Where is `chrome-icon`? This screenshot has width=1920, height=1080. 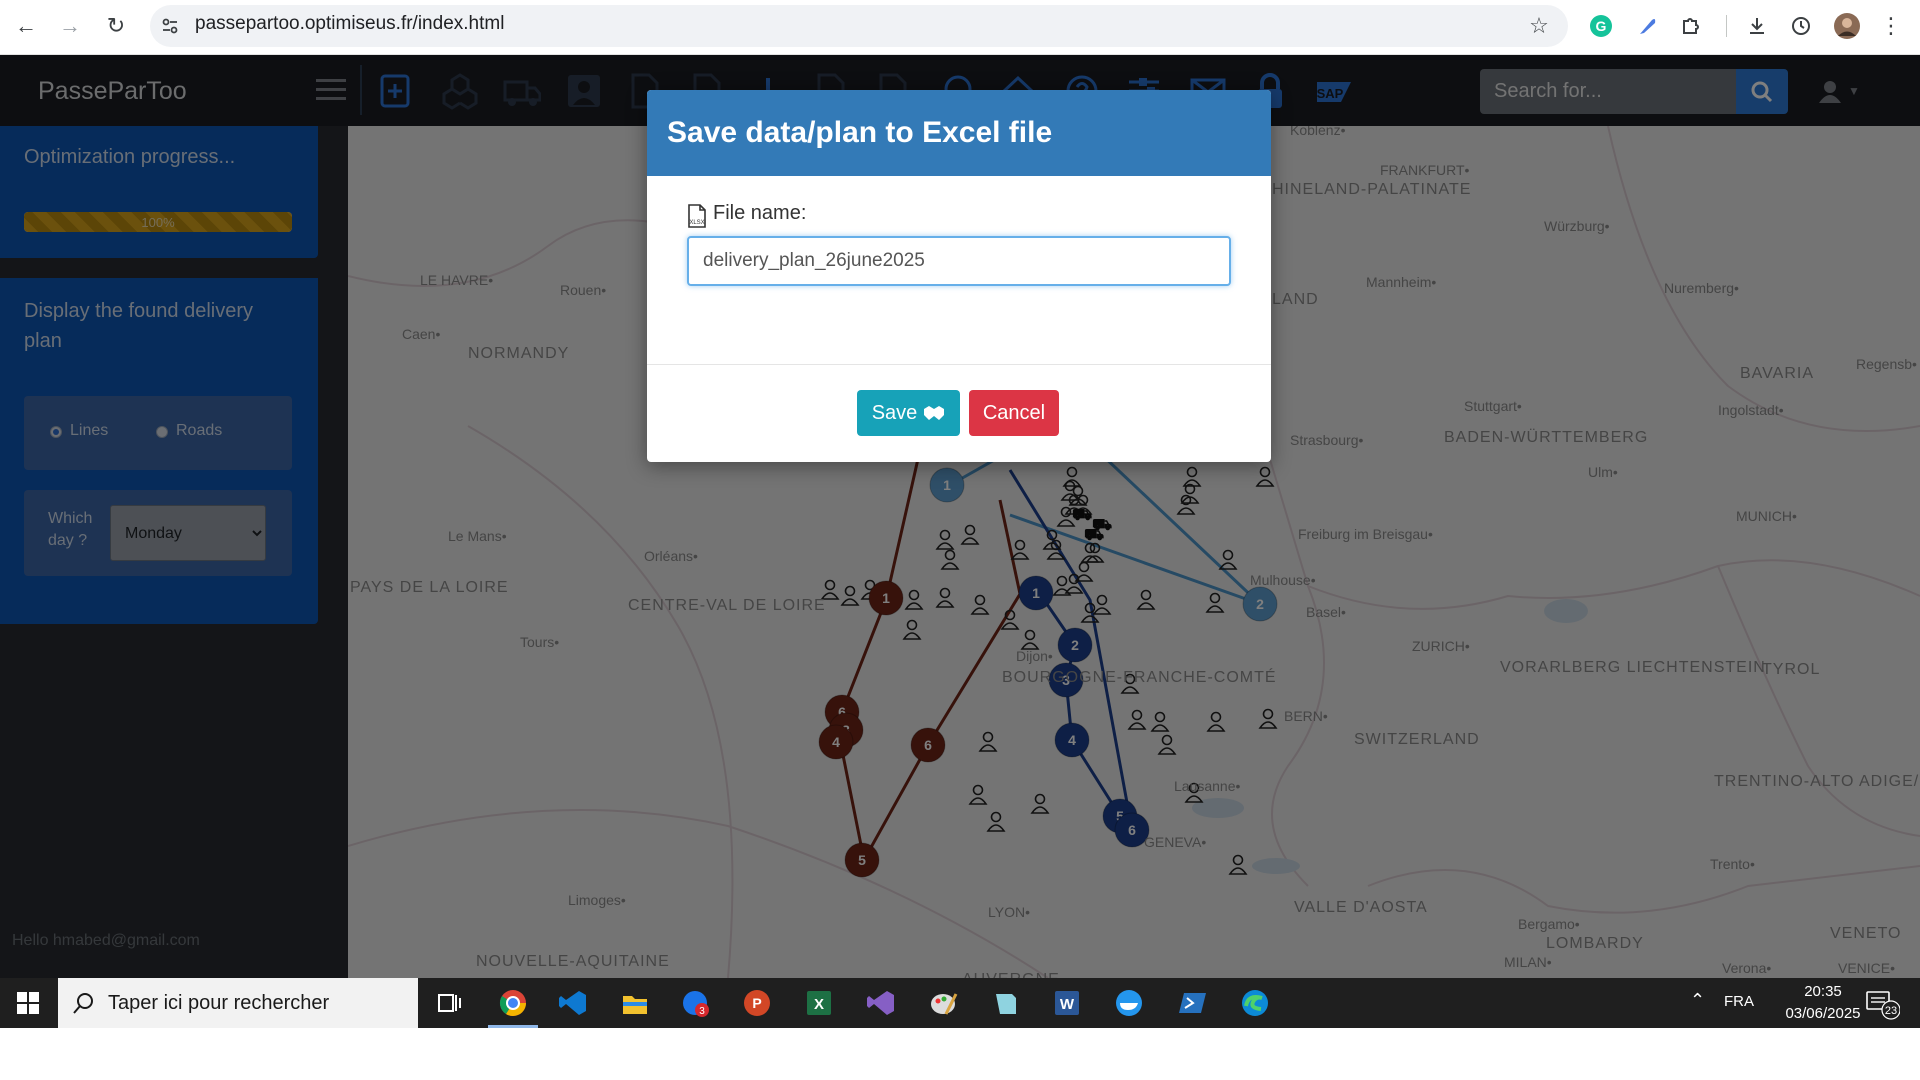
chrome-icon is located at coordinates (513, 1003).